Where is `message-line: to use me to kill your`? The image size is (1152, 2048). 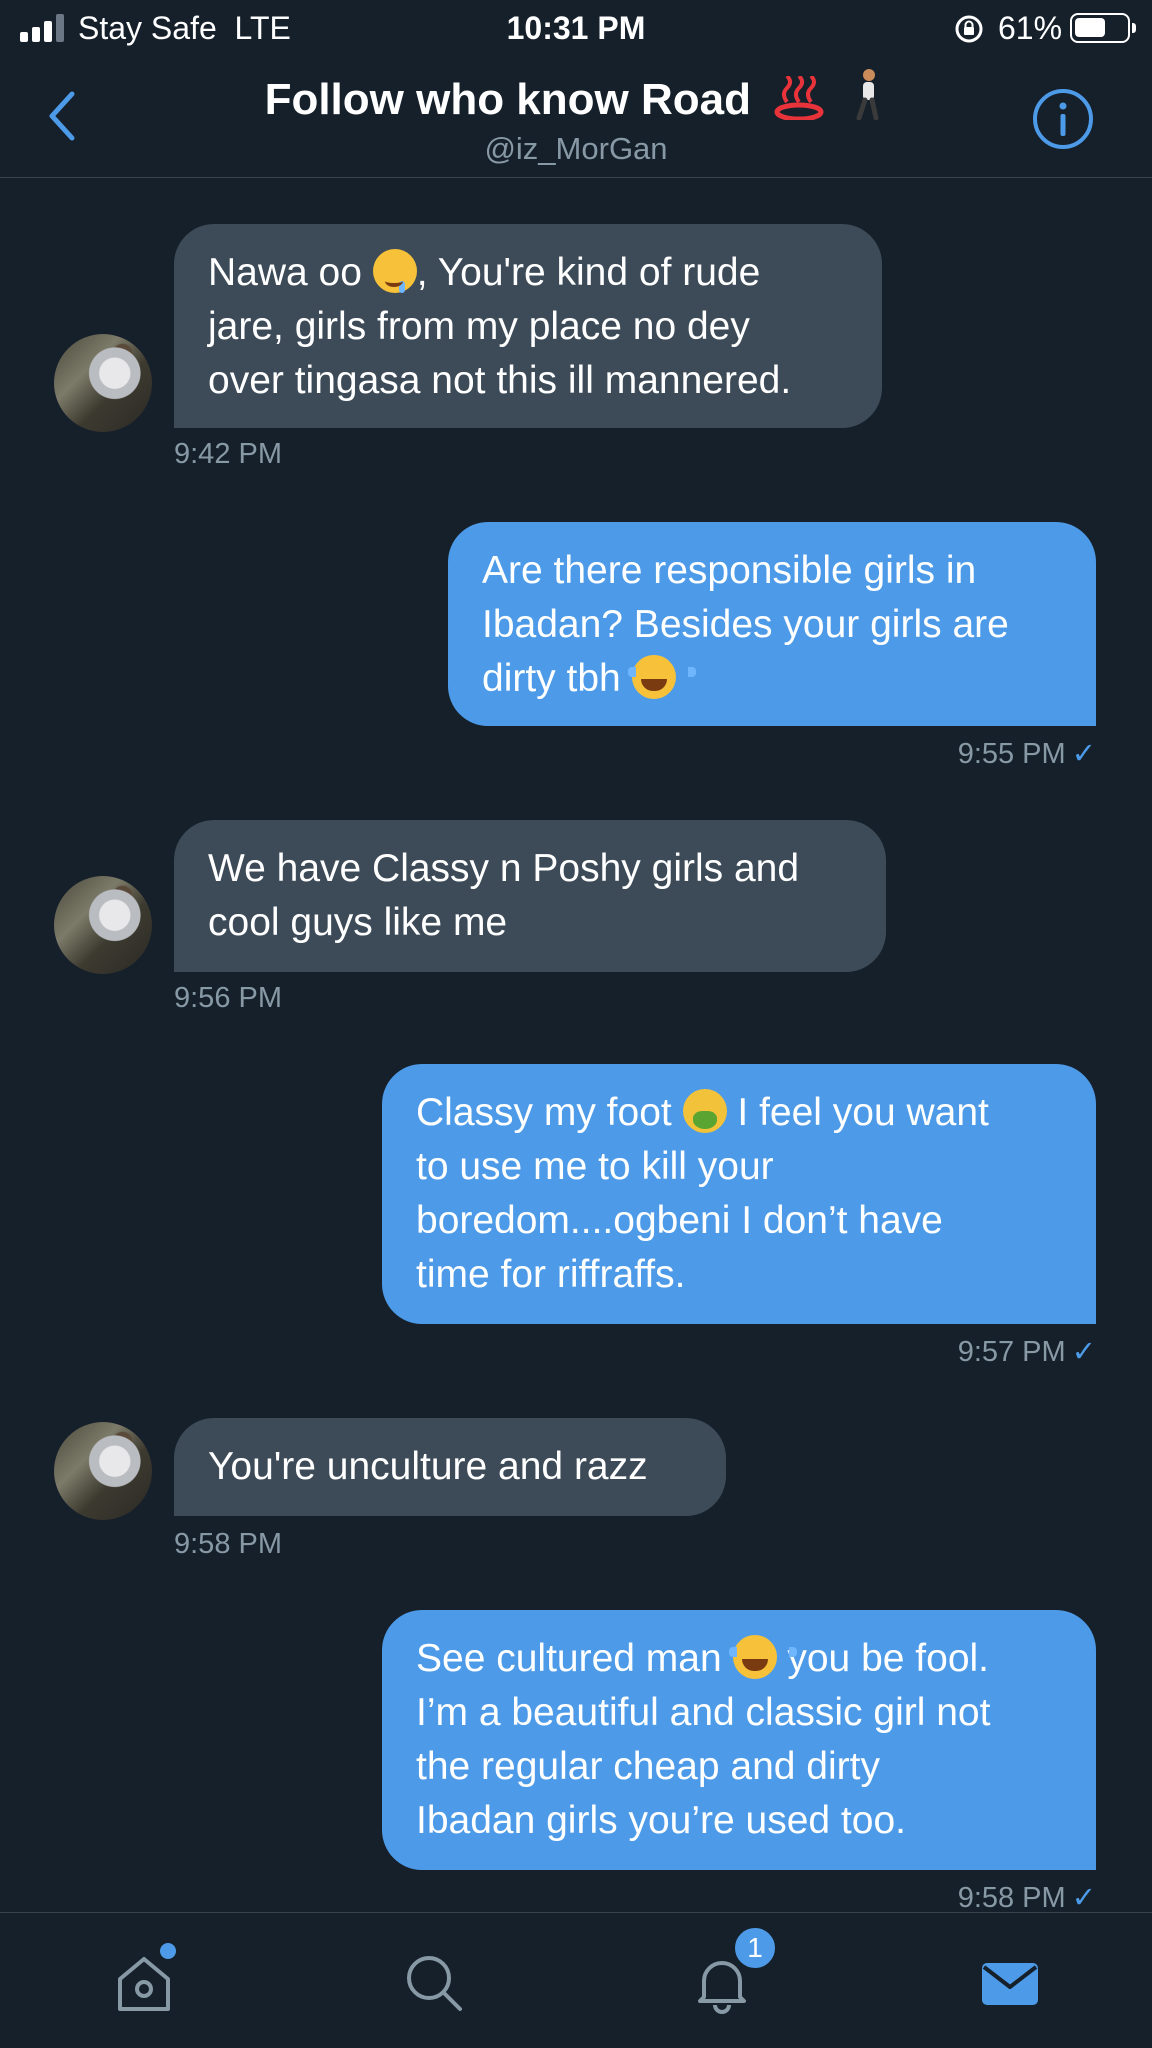 message-line: to use me to kill your is located at coordinates (595, 1166).